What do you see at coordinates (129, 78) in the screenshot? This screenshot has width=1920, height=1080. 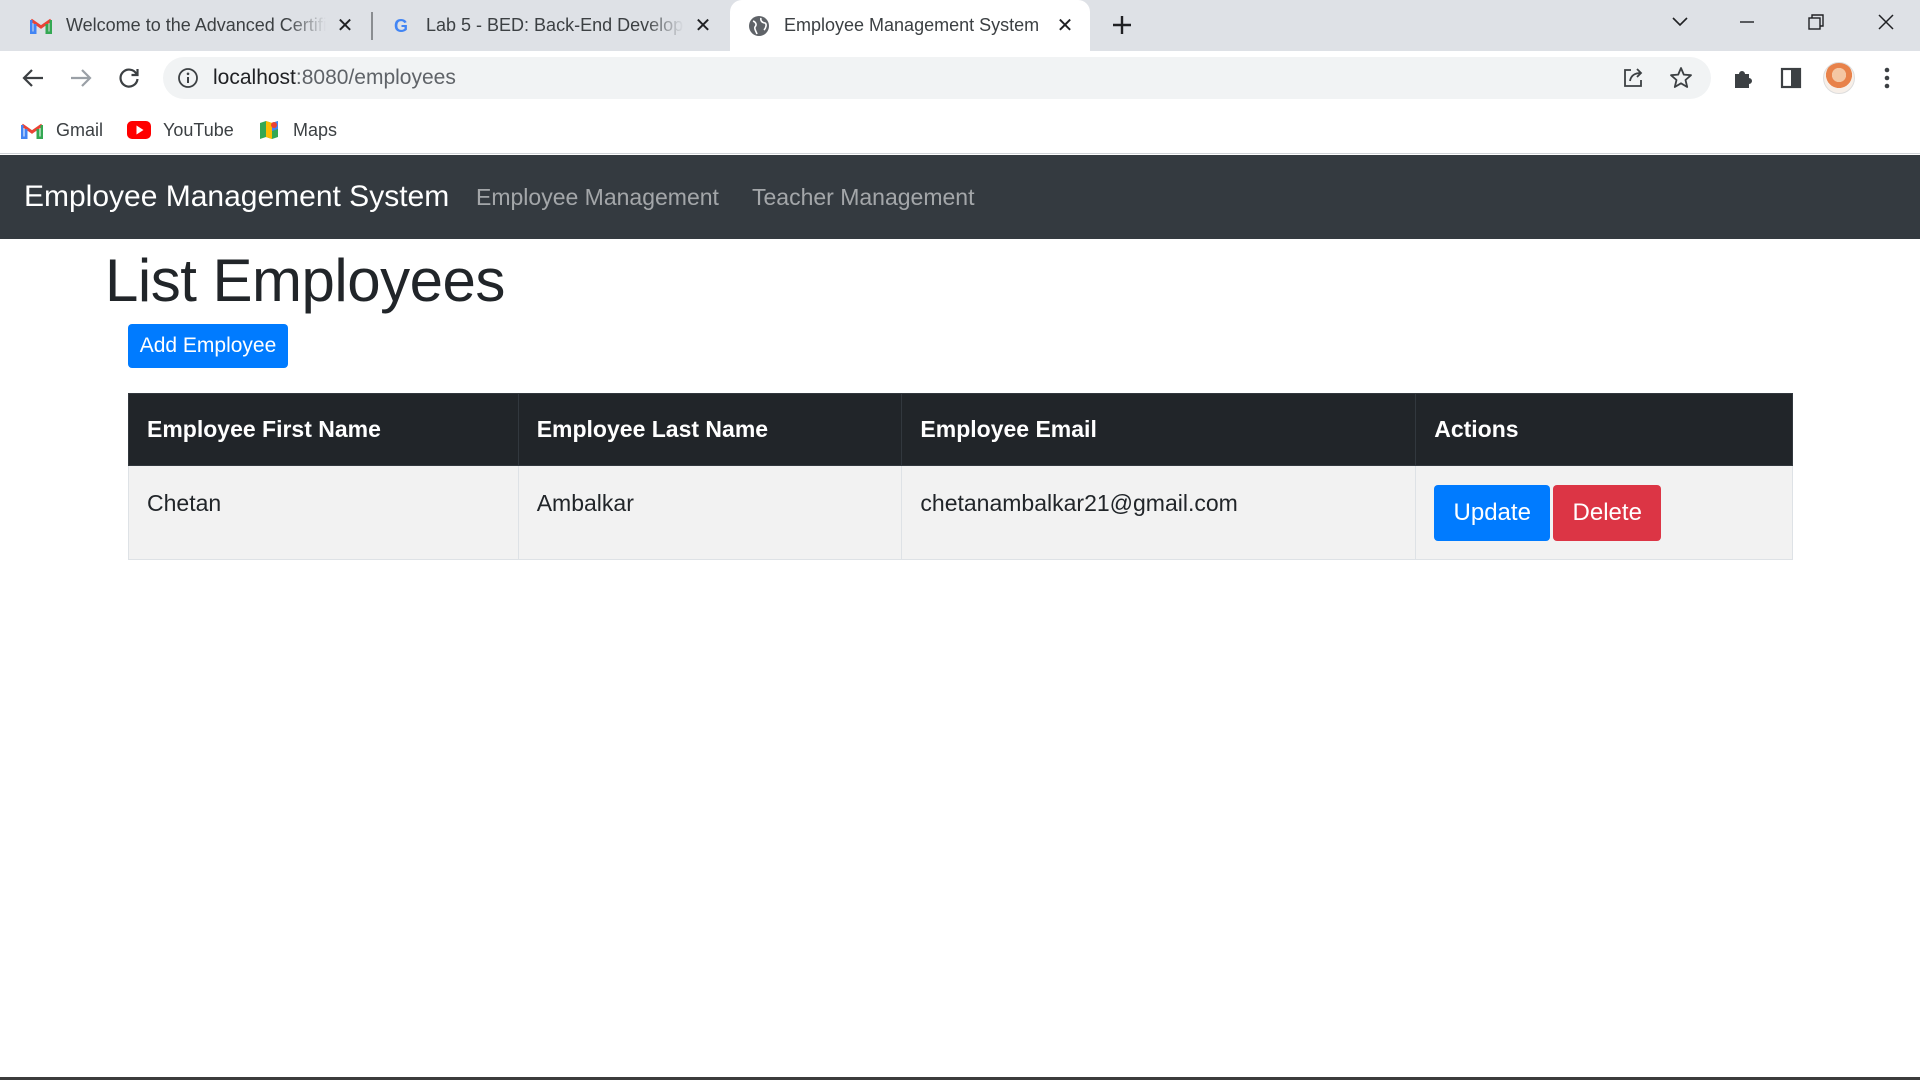 I see `reload-icon` at bounding box center [129, 78].